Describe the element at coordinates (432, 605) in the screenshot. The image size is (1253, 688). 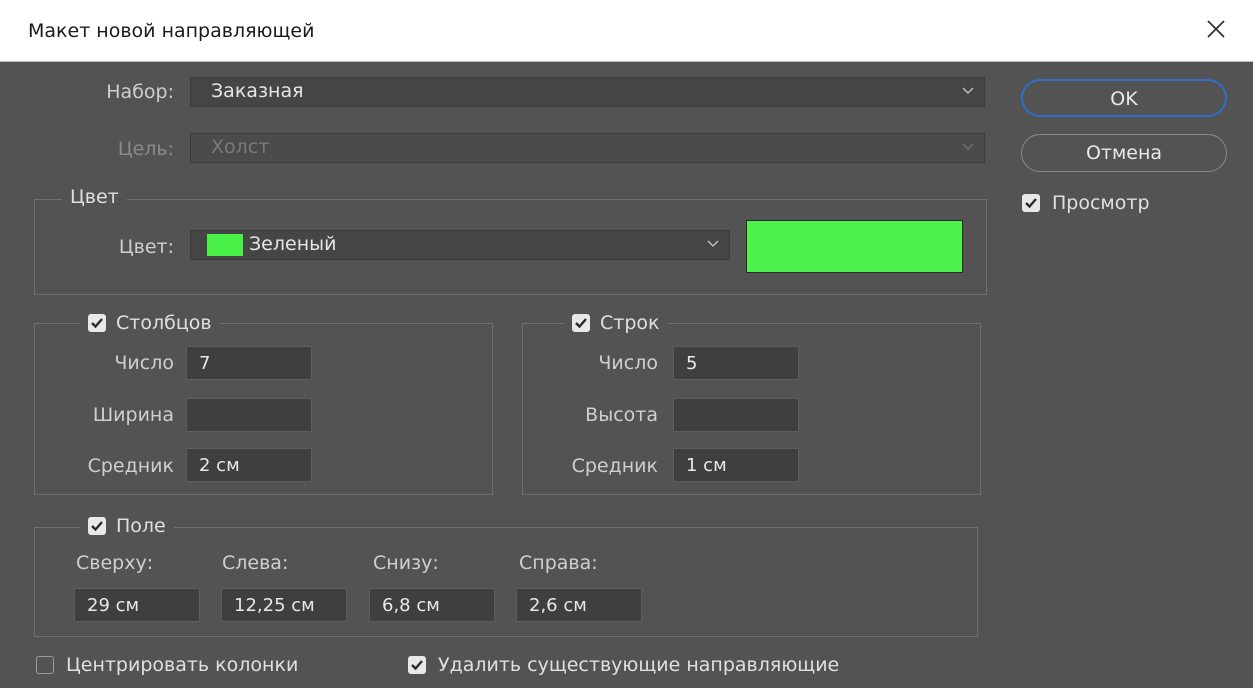
I see `margin-bottom-input: 6,8 см` at that location.